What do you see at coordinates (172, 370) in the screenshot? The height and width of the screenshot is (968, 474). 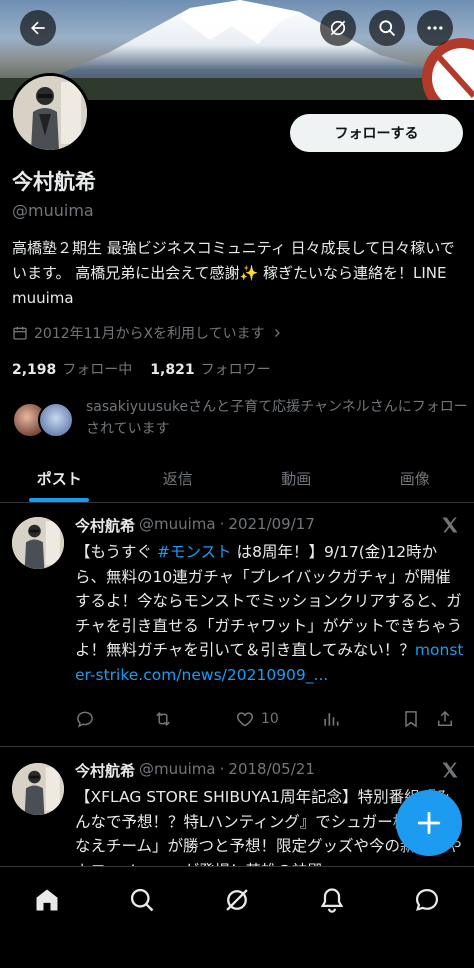 I see `followers-count: 1,821` at bounding box center [172, 370].